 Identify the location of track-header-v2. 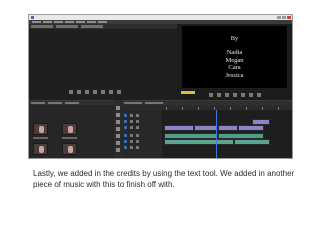
(142, 121).